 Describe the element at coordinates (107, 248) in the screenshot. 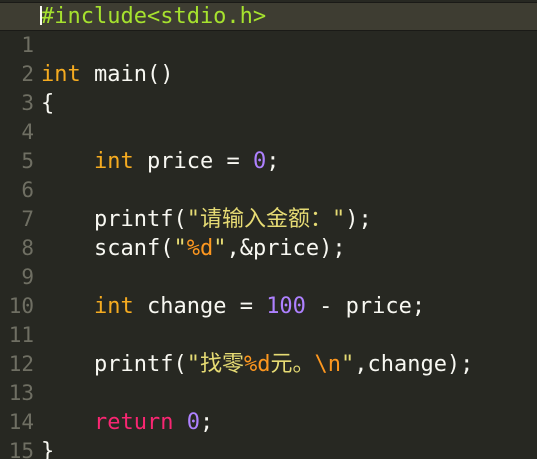

I see `code-token: scanf(` at that location.